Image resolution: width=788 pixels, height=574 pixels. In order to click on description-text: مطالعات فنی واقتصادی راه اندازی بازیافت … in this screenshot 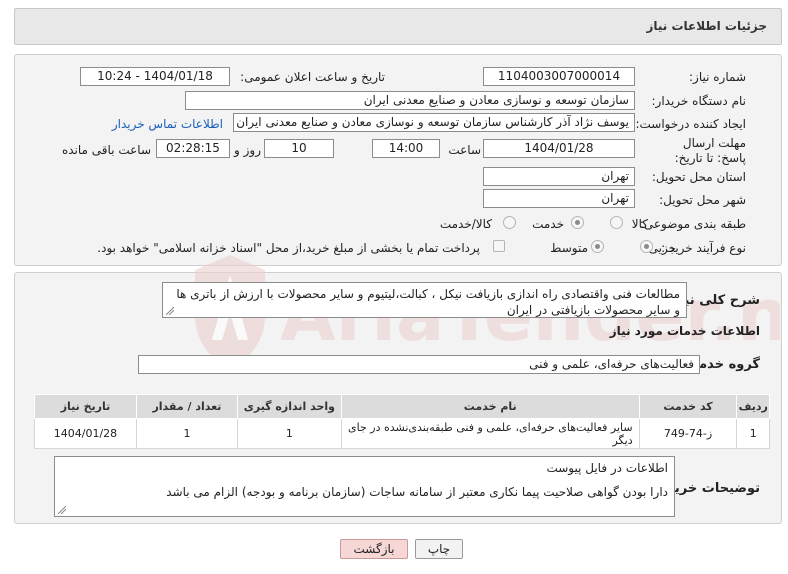, I will do `click(428, 302)`.